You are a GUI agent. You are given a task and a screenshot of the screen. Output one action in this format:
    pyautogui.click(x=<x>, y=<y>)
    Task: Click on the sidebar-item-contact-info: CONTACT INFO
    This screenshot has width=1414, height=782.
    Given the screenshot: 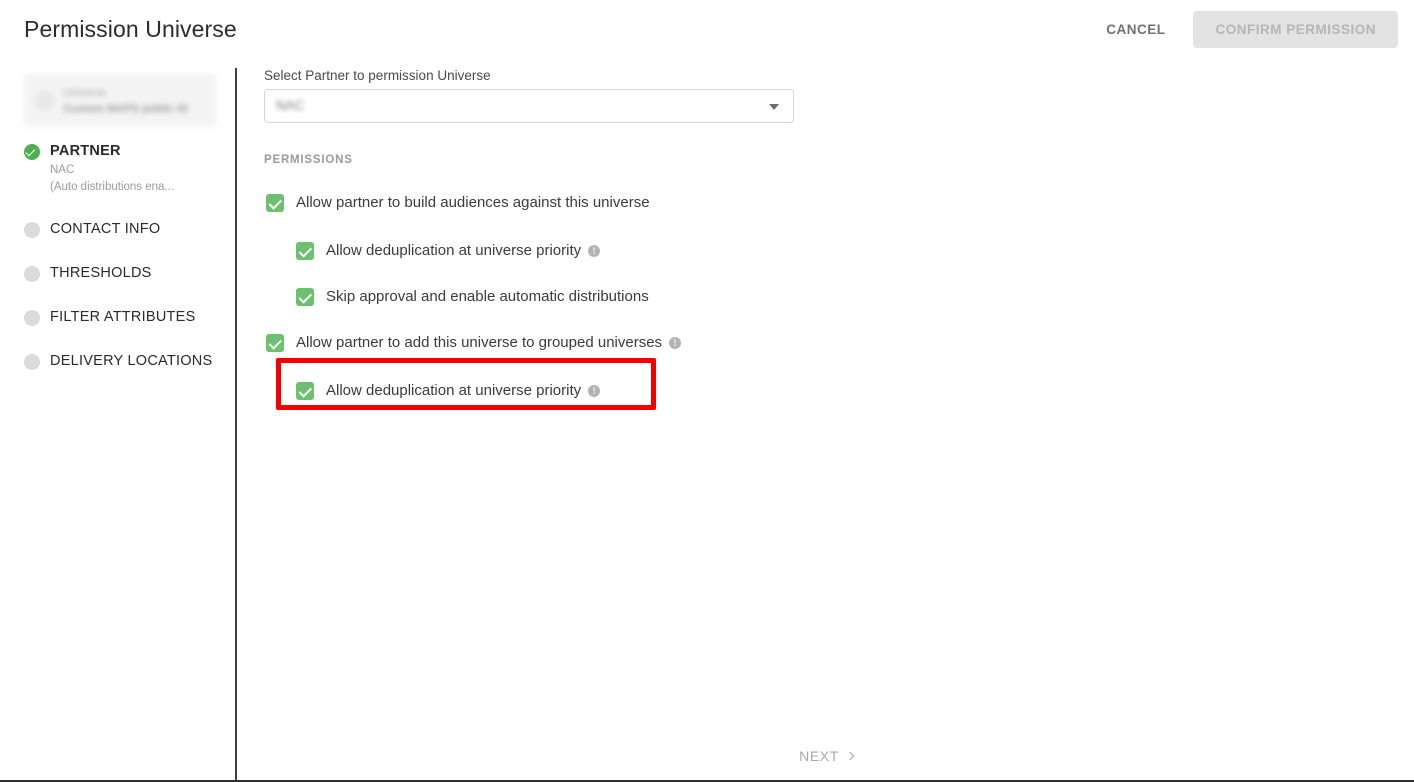 What is the action you would take?
    pyautogui.click(x=118, y=229)
    